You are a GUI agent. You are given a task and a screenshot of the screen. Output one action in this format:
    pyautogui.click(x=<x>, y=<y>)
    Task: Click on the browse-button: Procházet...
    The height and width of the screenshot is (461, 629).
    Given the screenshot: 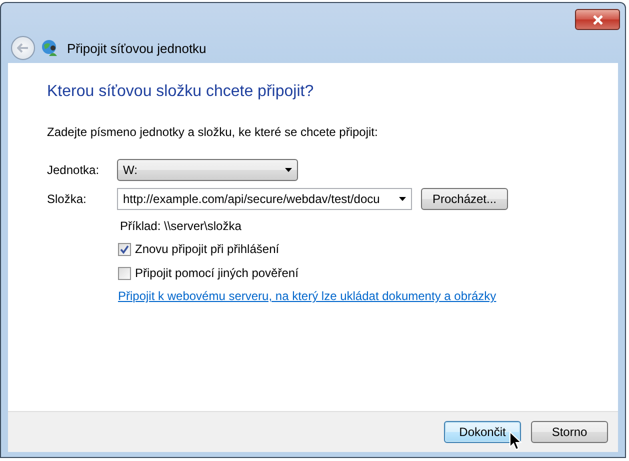 What is the action you would take?
    pyautogui.click(x=464, y=199)
    